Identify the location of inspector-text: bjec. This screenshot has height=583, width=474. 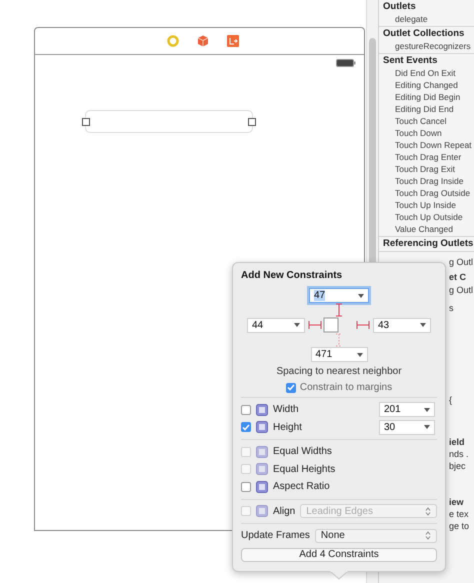
(458, 466).